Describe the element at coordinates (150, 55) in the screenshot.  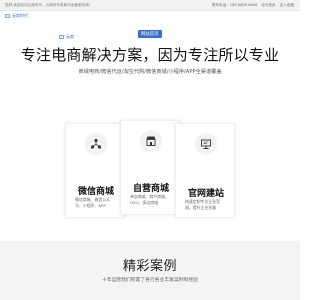
I see `hero-title: 专注电商解决方案，因为专注所以专业` at that location.